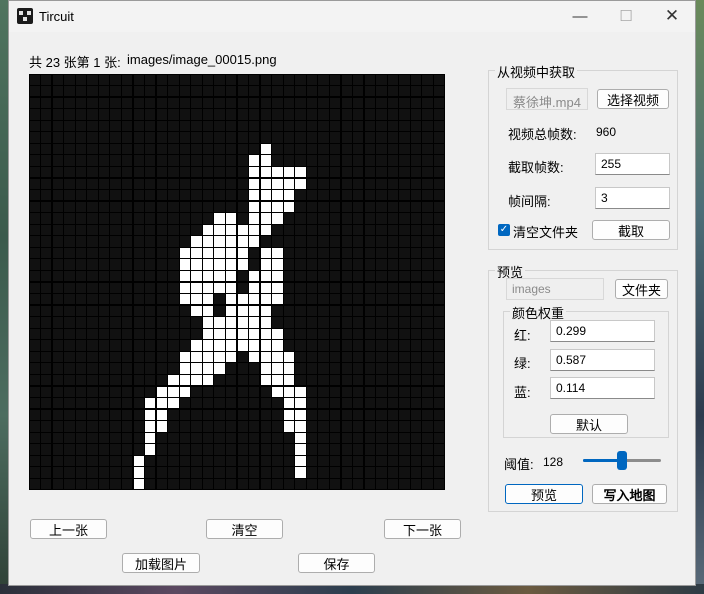 Image resolution: width=704 pixels, height=594 pixels. I want to click on default-weights-button: 默认, so click(589, 424).